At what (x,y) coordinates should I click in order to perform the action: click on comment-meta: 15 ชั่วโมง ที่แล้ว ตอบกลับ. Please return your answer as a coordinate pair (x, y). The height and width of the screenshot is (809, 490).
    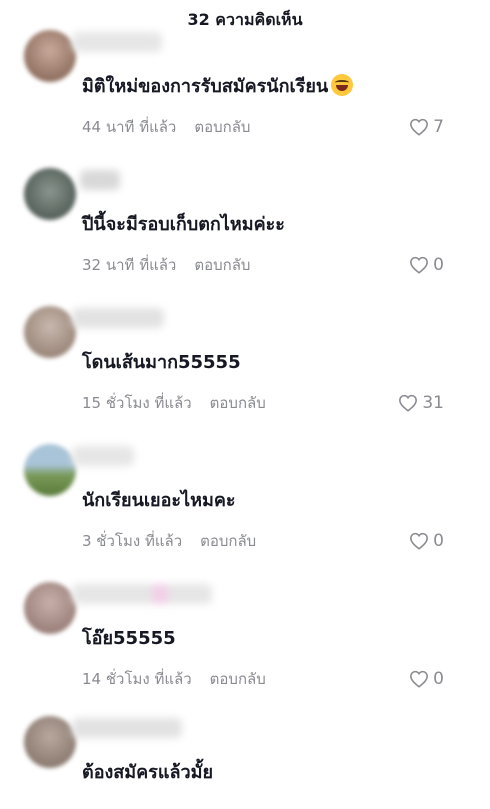
    Looking at the image, I should click on (174, 403).